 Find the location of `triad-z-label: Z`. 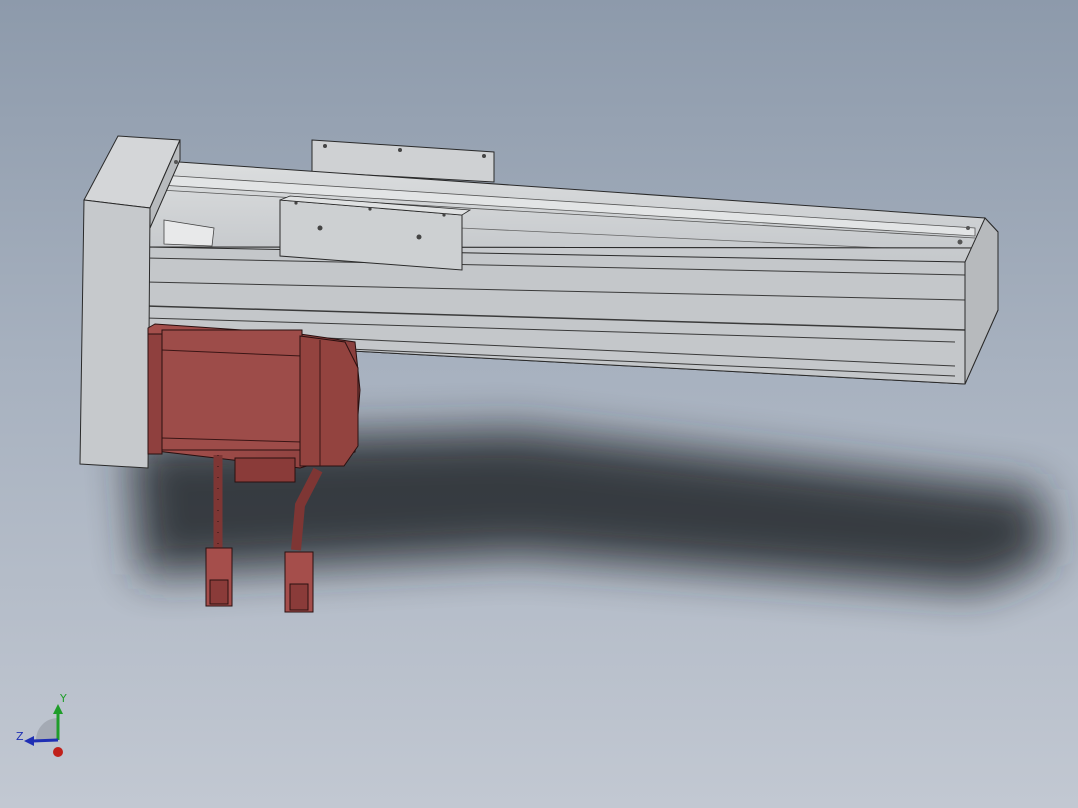

triad-z-label: Z is located at coordinates (20, 736).